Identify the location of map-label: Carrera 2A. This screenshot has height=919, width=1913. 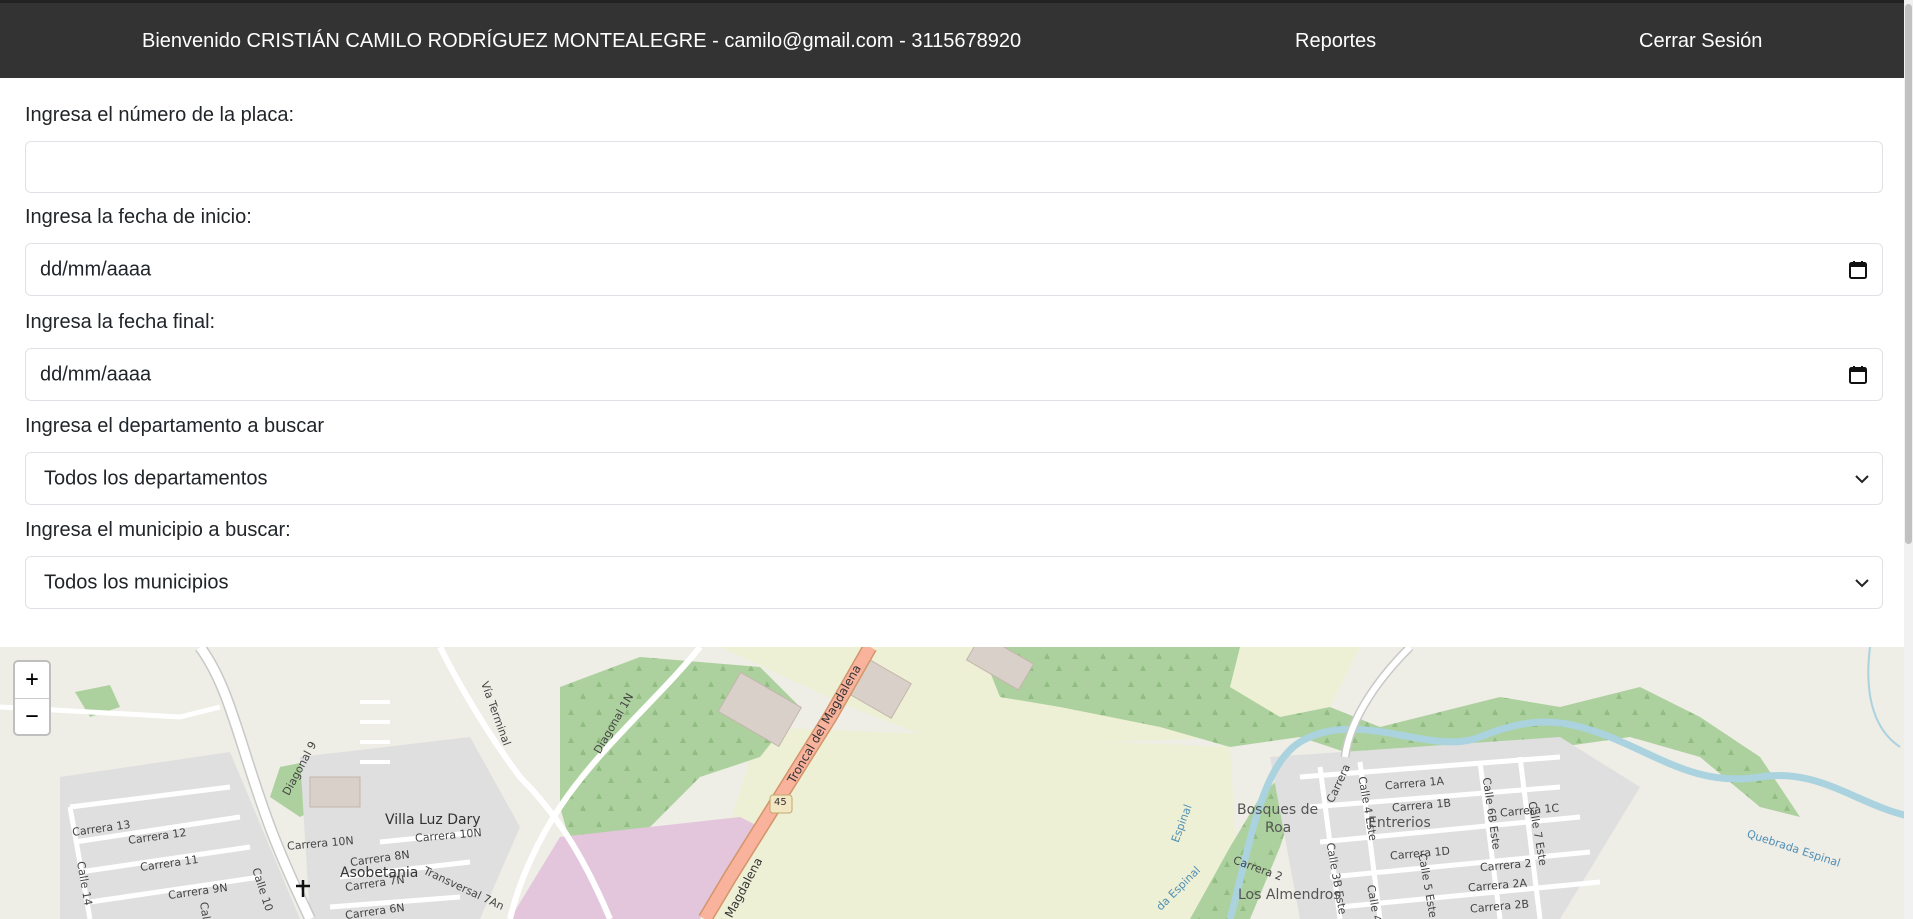
(1497, 885).